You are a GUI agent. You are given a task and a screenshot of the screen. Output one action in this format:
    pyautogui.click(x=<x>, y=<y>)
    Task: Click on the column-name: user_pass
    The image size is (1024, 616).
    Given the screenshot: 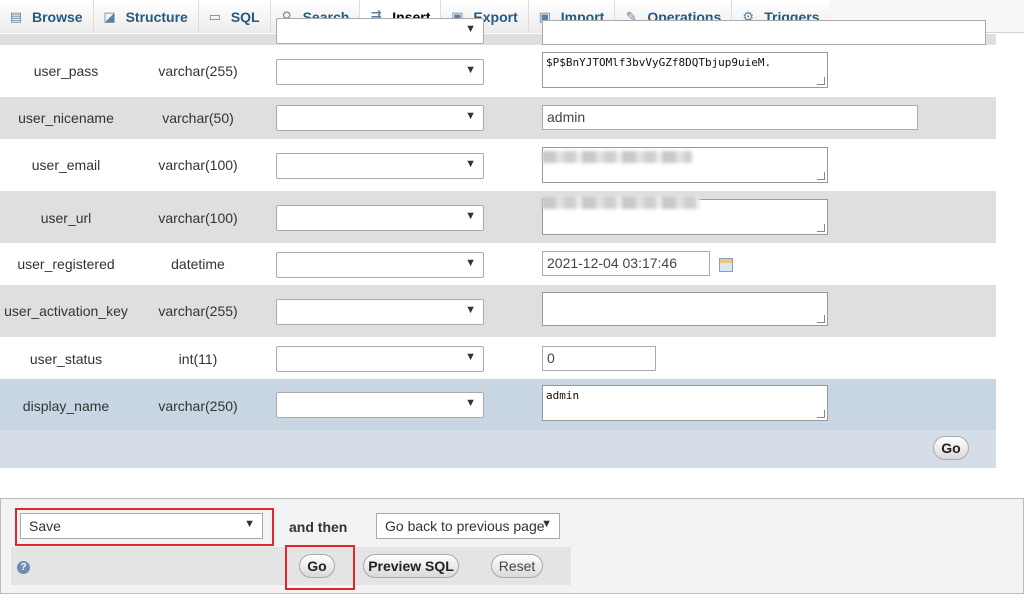 What is the action you would take?
    pyautogui.click(x=66, y=71)
    